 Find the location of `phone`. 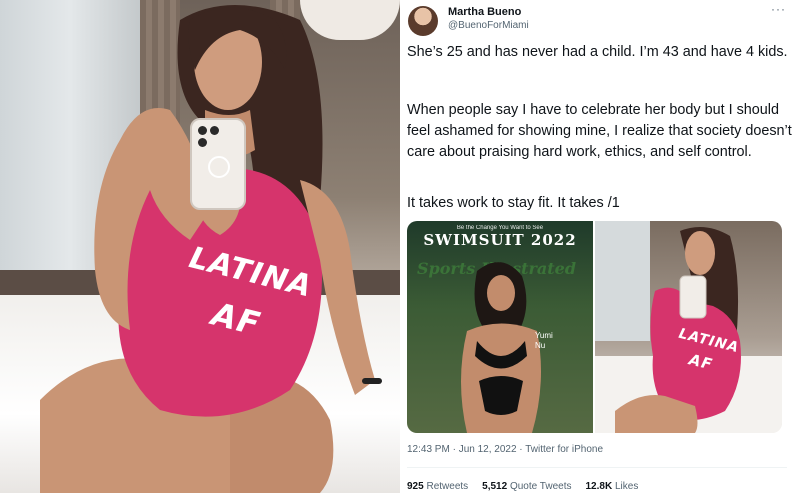

phone is located at coordinates (218, 164).